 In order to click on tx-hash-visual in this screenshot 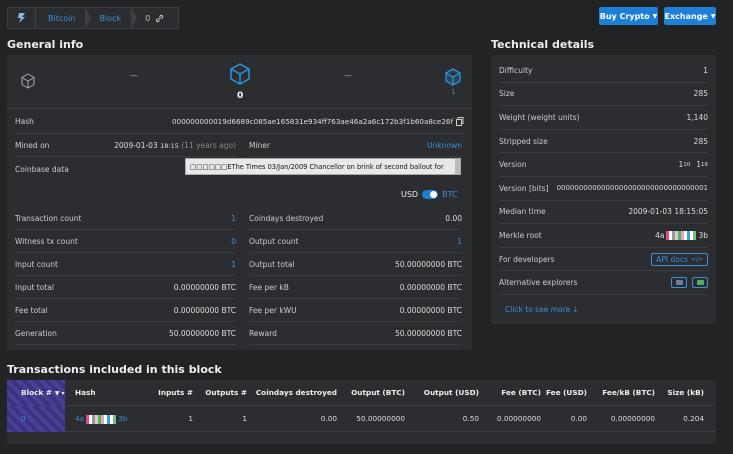, I will do `click(101, 419)`.